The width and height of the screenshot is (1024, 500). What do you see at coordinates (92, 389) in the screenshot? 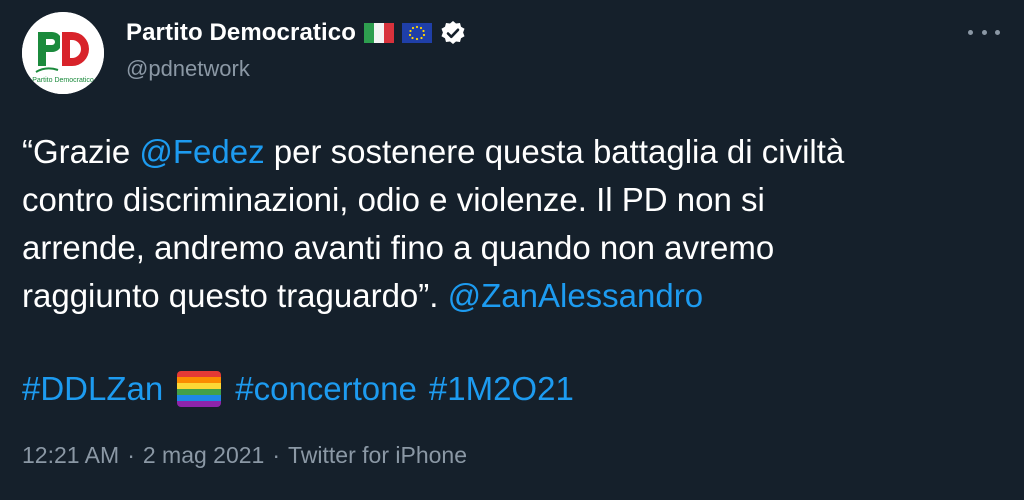
I see `hashtag-ddlzan: #DDLZan` at bounding box center [92, 389].